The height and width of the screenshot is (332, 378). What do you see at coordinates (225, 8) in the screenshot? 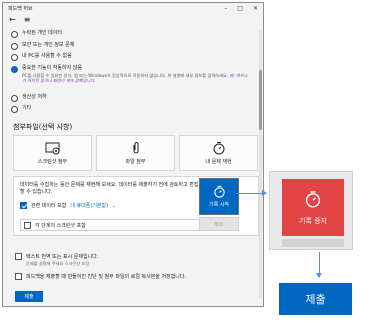
I see `minimize-button: –` at bounding box center [225, 8].